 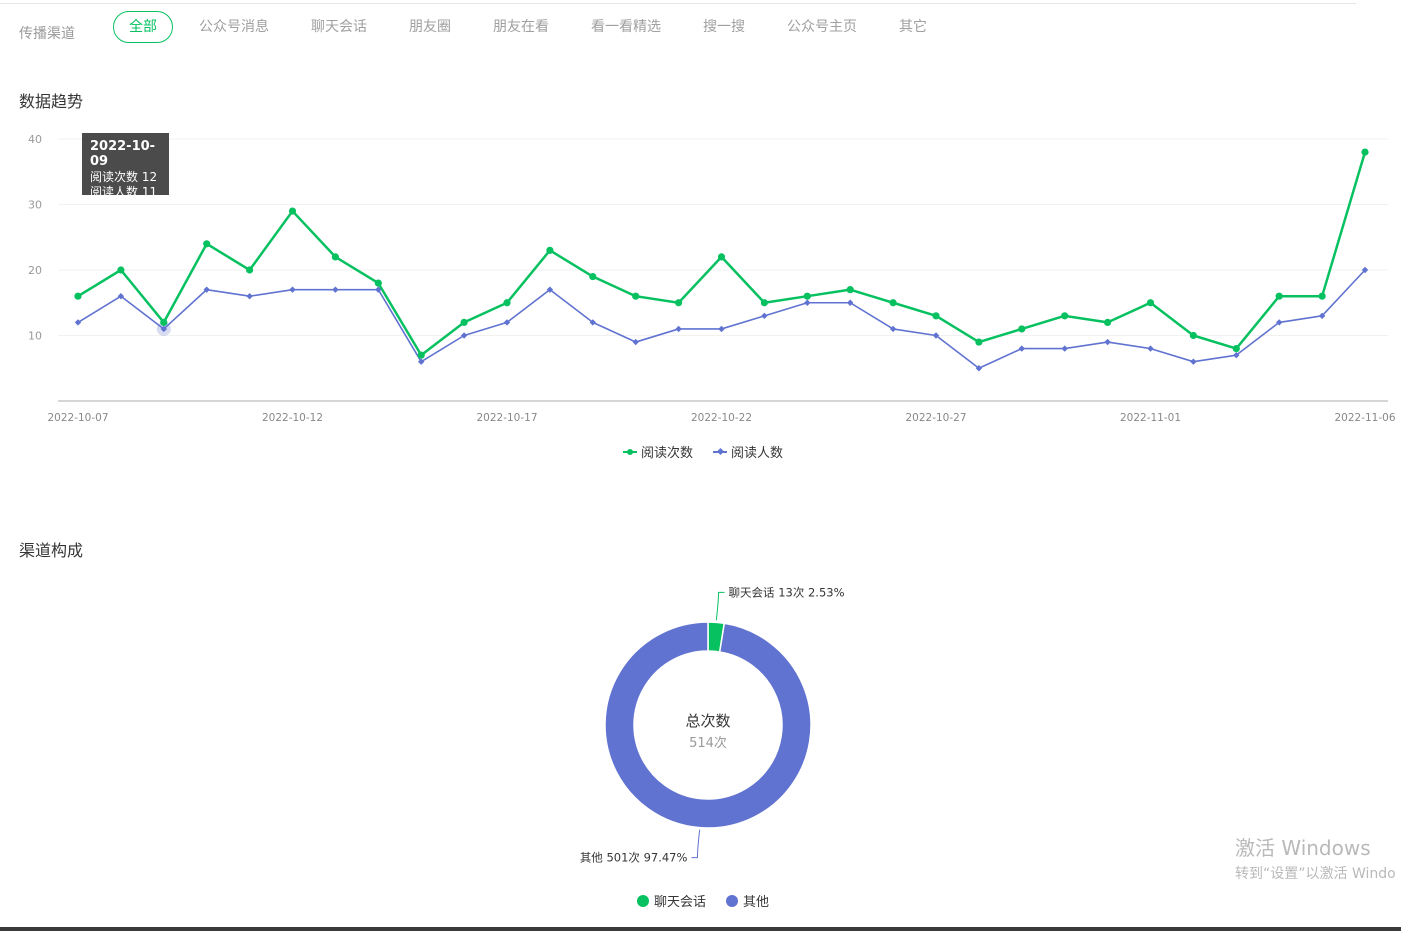 What do you see at coordinates (143, 27) in the screenshot?
I see `channel-tab-0: 全部` at bounding box center [143, 27].